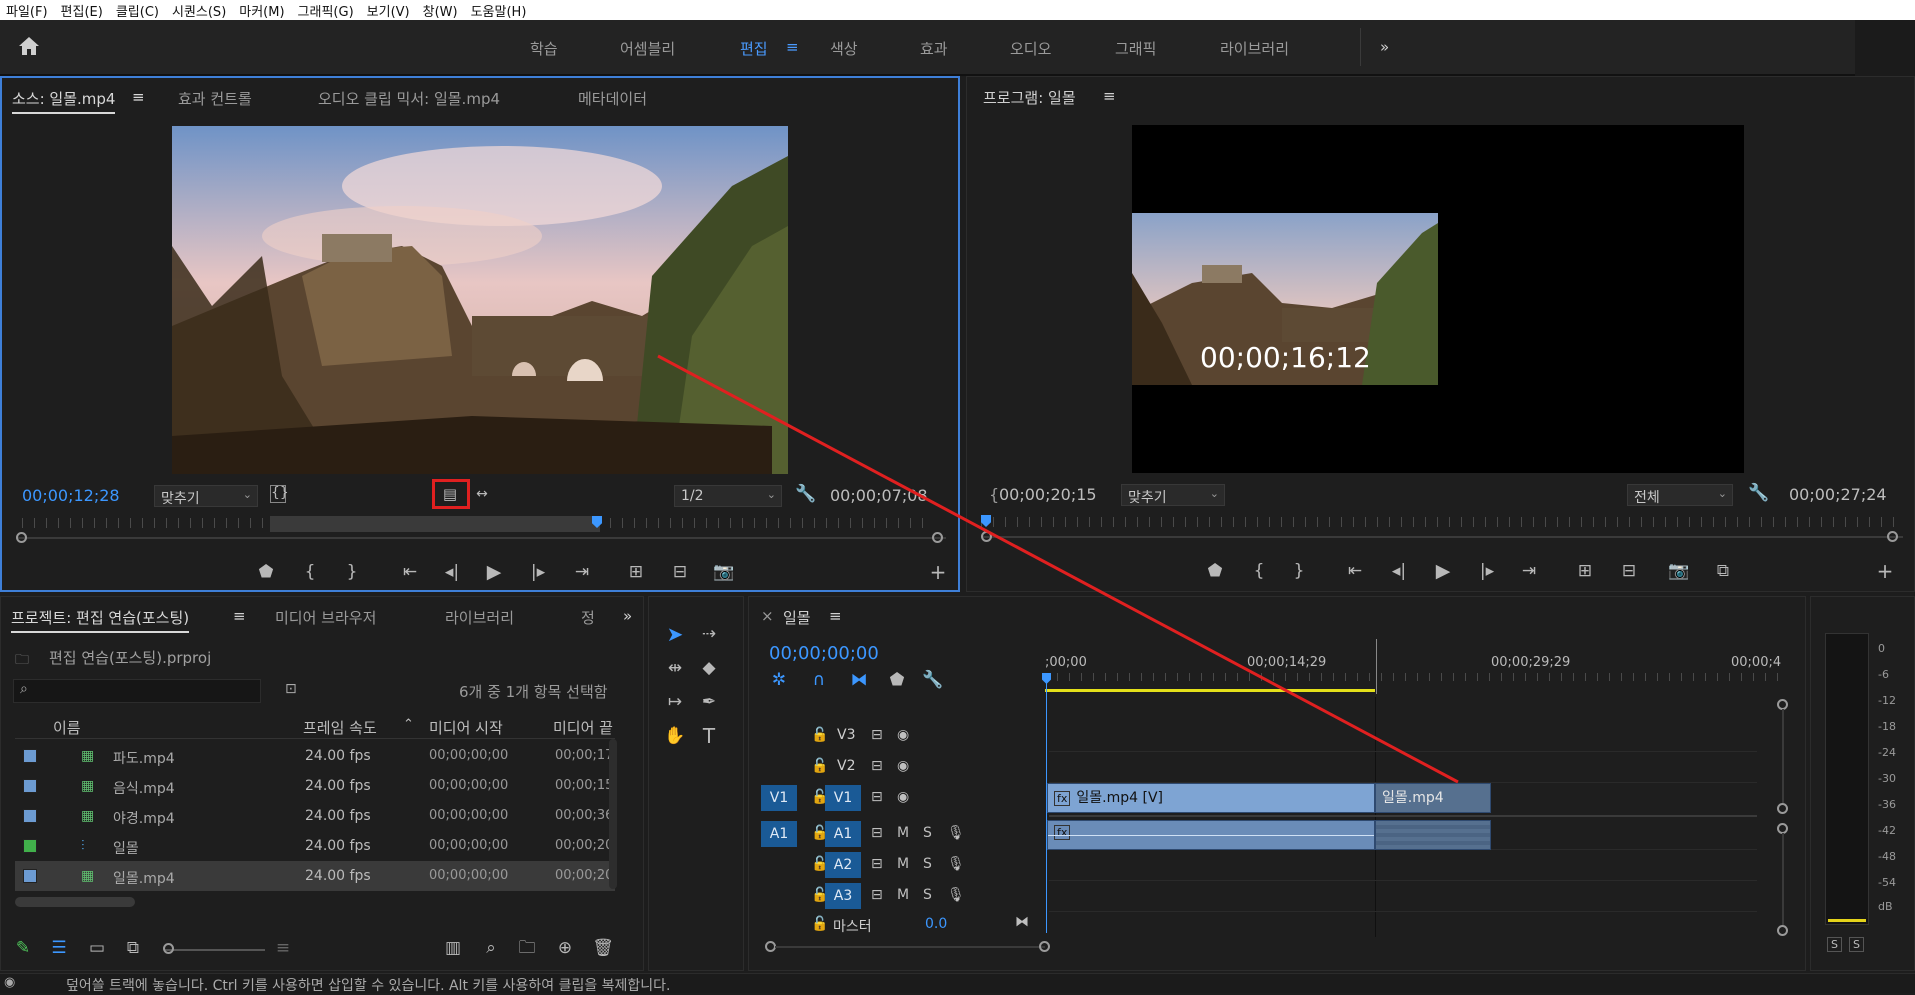  I want to click on menu-graphics: 그래픽(G), so click(326, 10).